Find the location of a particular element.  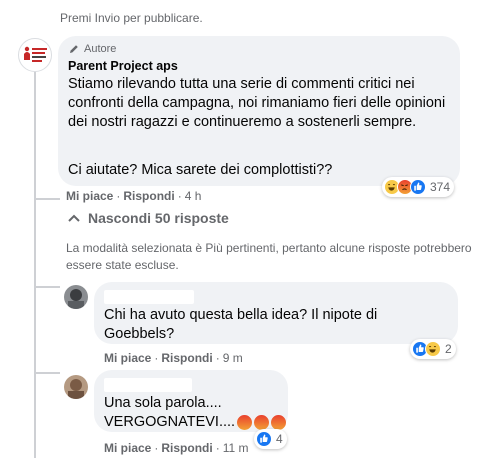

reply-timestamp: 11 m is located at coordinates (236, 448).